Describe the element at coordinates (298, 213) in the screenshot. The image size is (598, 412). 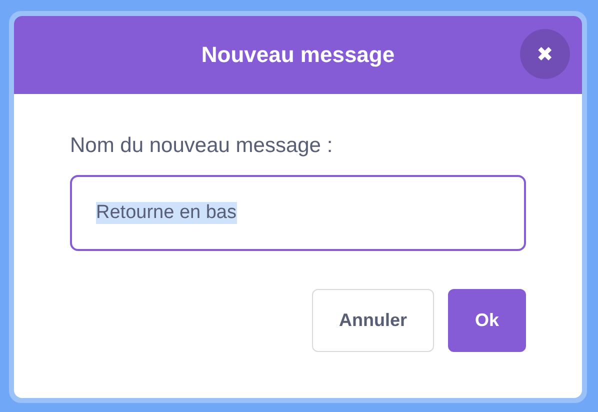
I see `input-field: Retourne en bas` at that location.